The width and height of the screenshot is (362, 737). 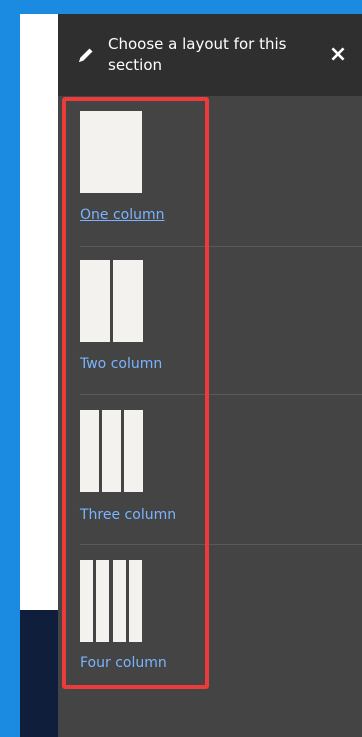 What do you see at coordinates (338, 56) in the screenshot?
I see `close-button: ×` at bounding box center [338, 56].